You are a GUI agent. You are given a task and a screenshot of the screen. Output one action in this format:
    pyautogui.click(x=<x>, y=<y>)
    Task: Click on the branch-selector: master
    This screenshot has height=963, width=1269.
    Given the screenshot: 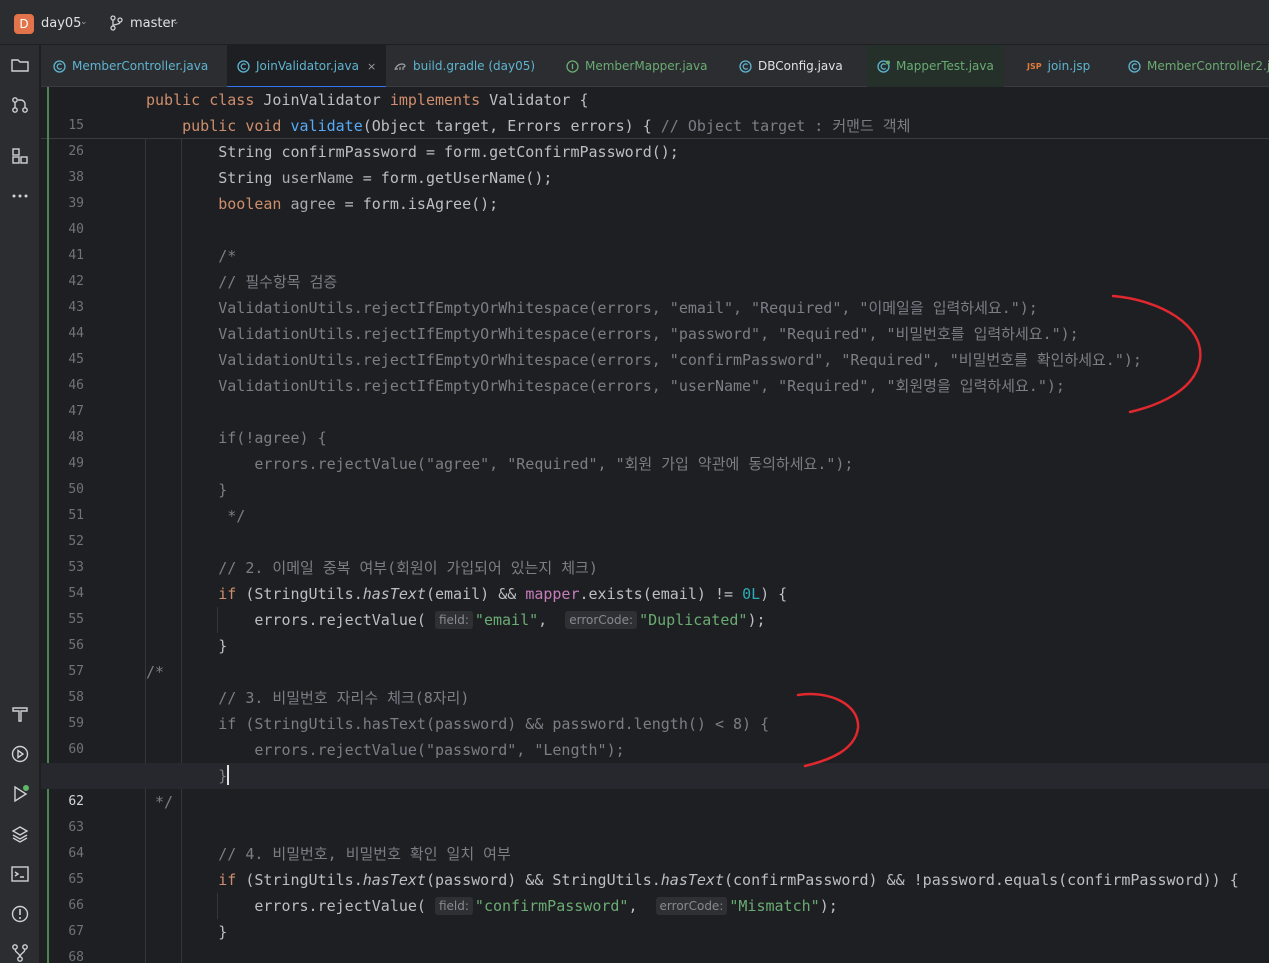 What is the action you would take?
    pyautogui.click(x=153, y=23)
    